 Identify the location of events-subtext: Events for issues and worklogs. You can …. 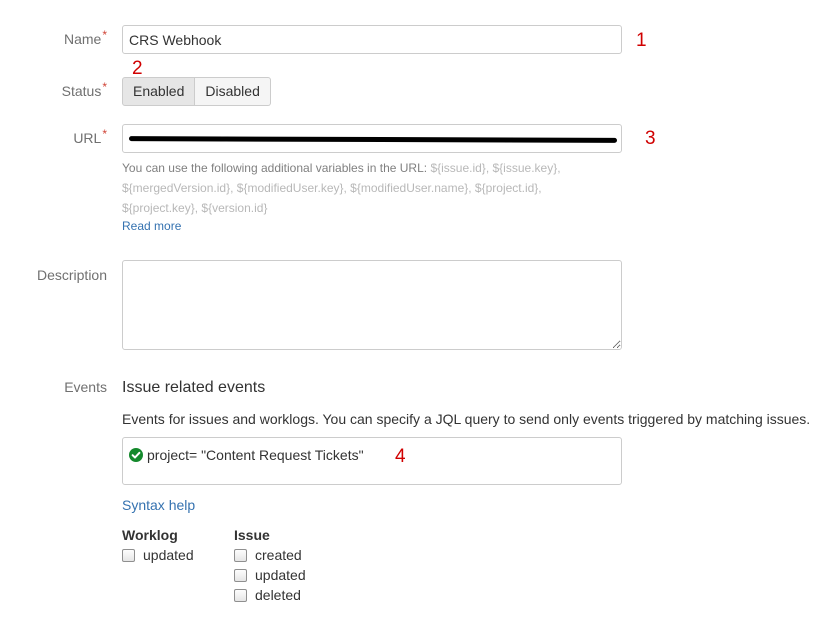
(466, 419).